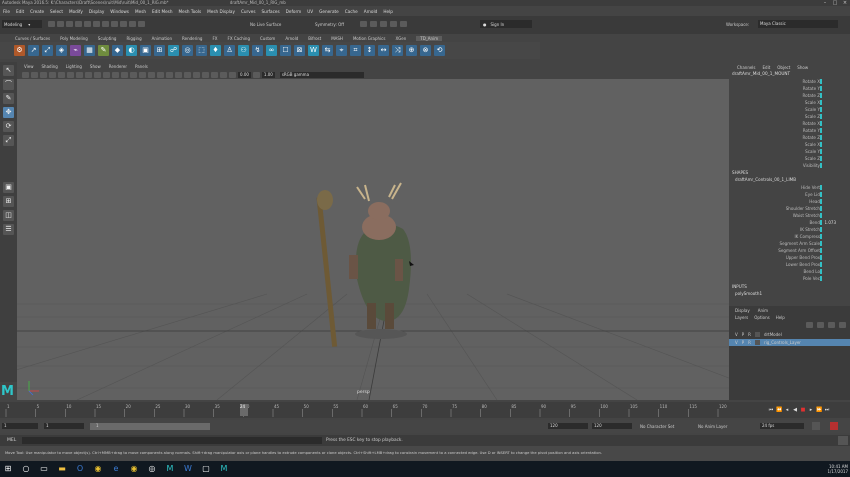  What do you see at coordinates (214, 38) in the screenshot?
I see `shelf-tab: FX` at bounding box center [214, 38].